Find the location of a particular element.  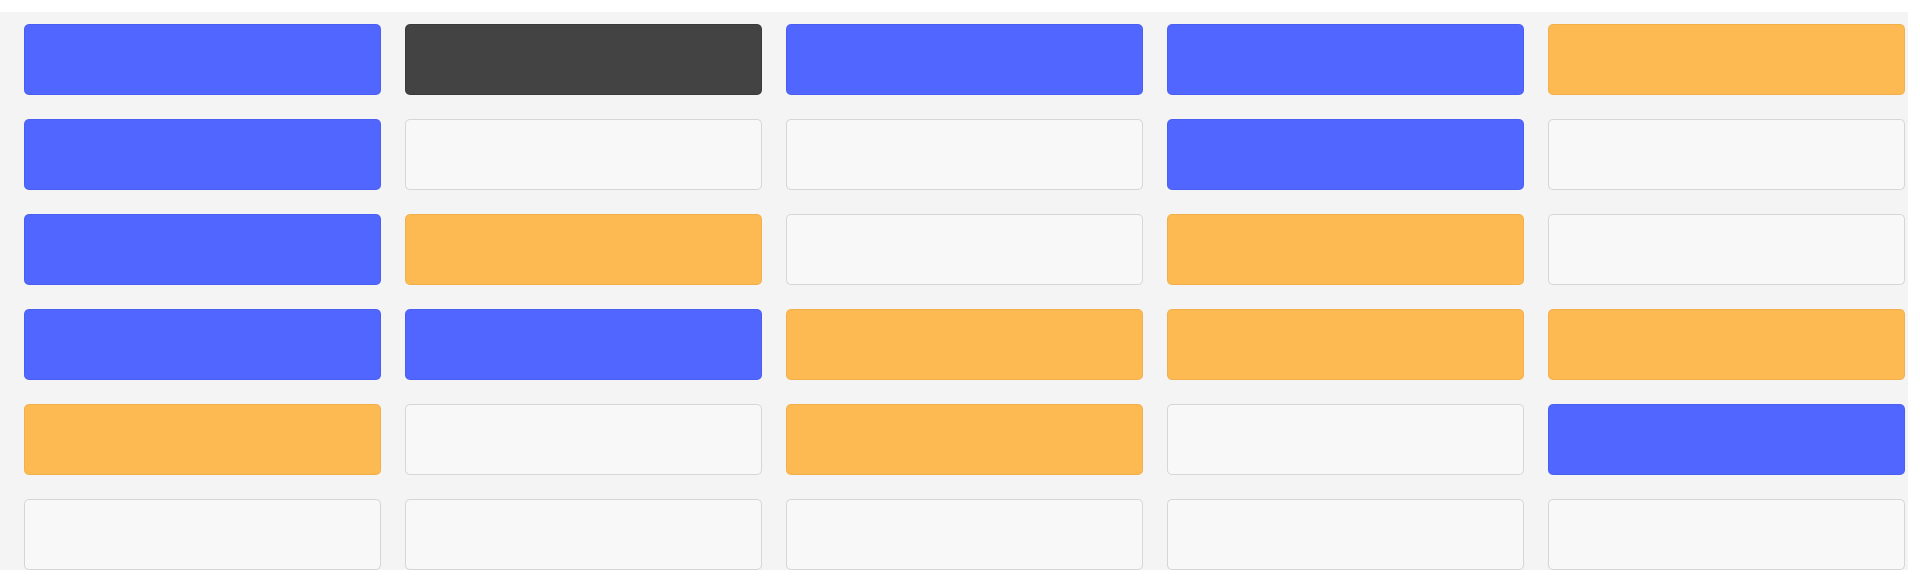

tile-r6-c1-empty is located at coordinates (202, 534).